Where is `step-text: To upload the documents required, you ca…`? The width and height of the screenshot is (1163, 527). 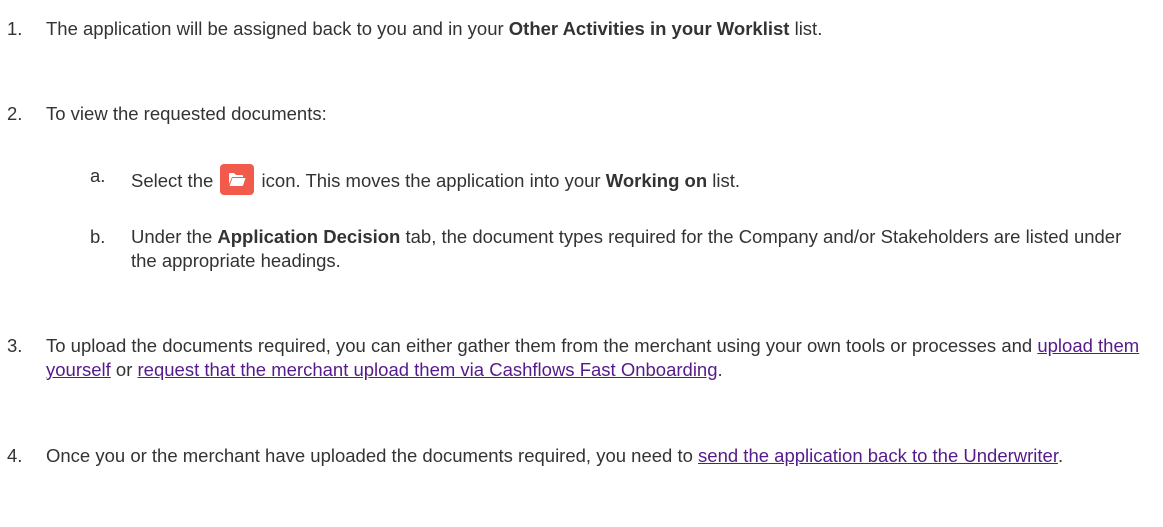 step-text: To upload the documents required, you ca… is located at coordinates (598, 358).